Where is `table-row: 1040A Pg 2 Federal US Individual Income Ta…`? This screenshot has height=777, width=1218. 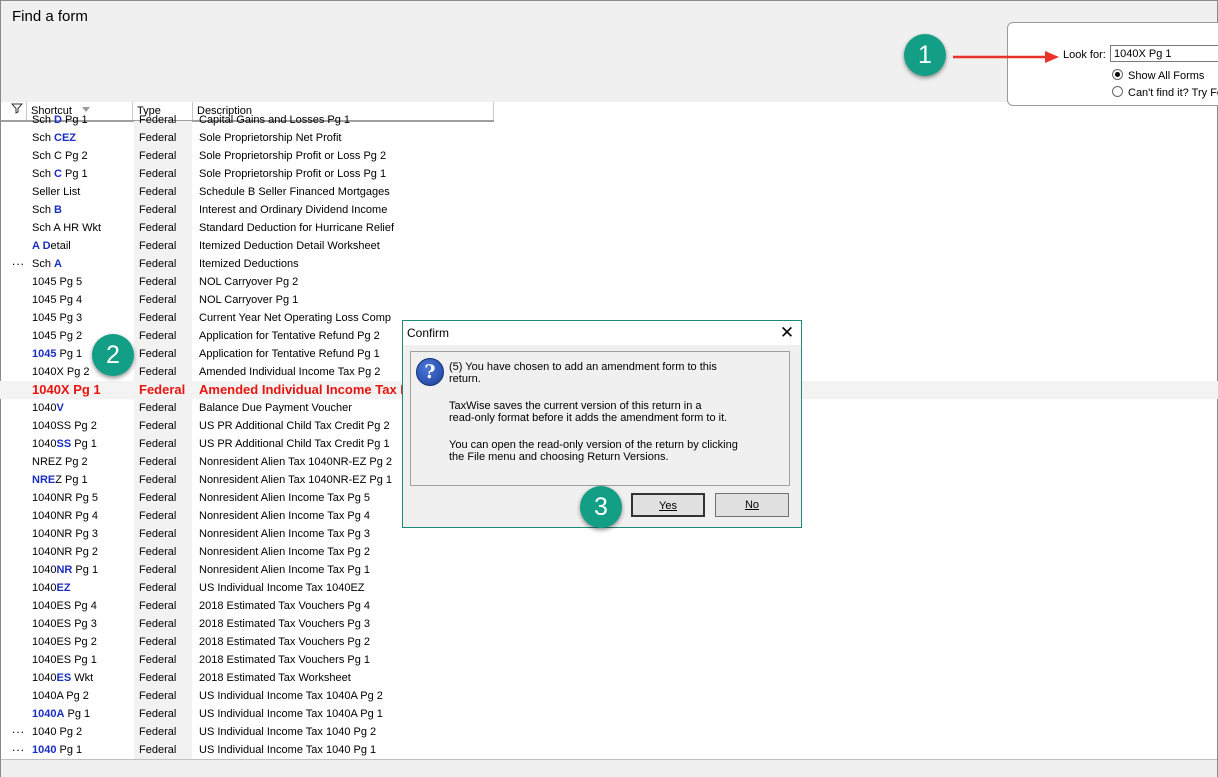
table-row: 1040A Pg 2 Federal US Individual Income Ta… is located at coordinates (609, 696).